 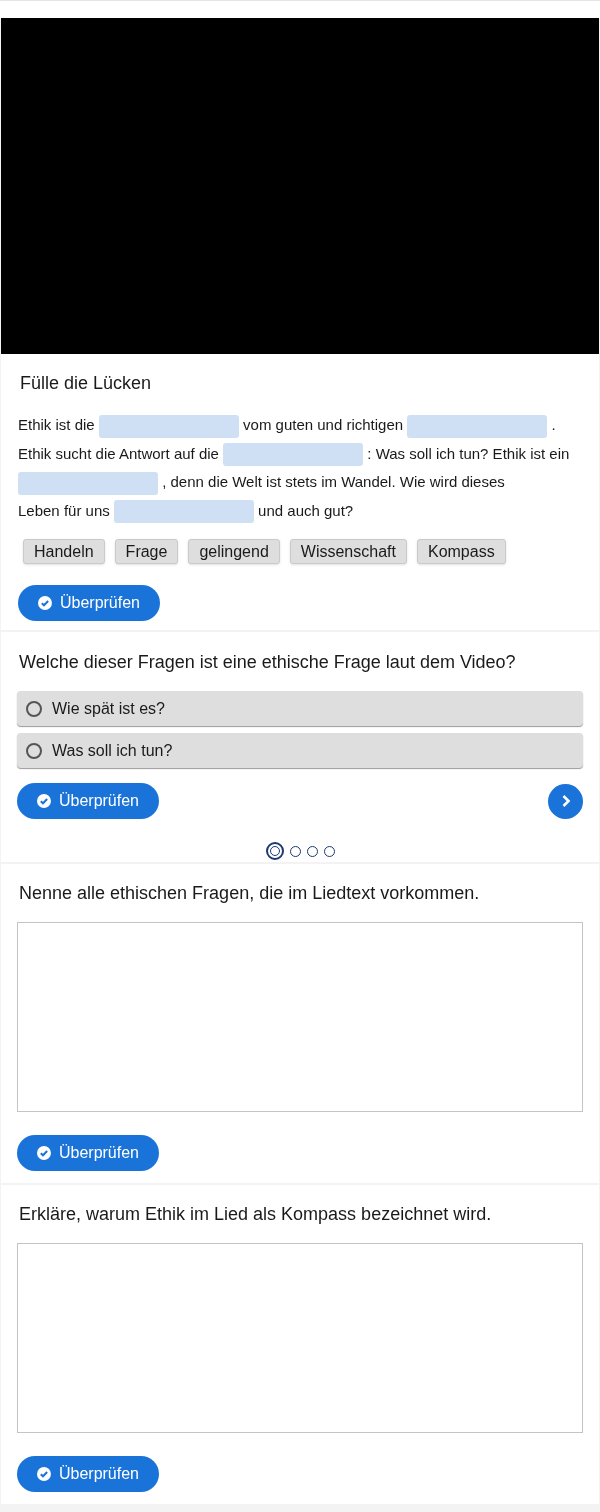 I want to click on cloze-text: Ethik sucht die Antwort auf die, so click(x=118, y=453).